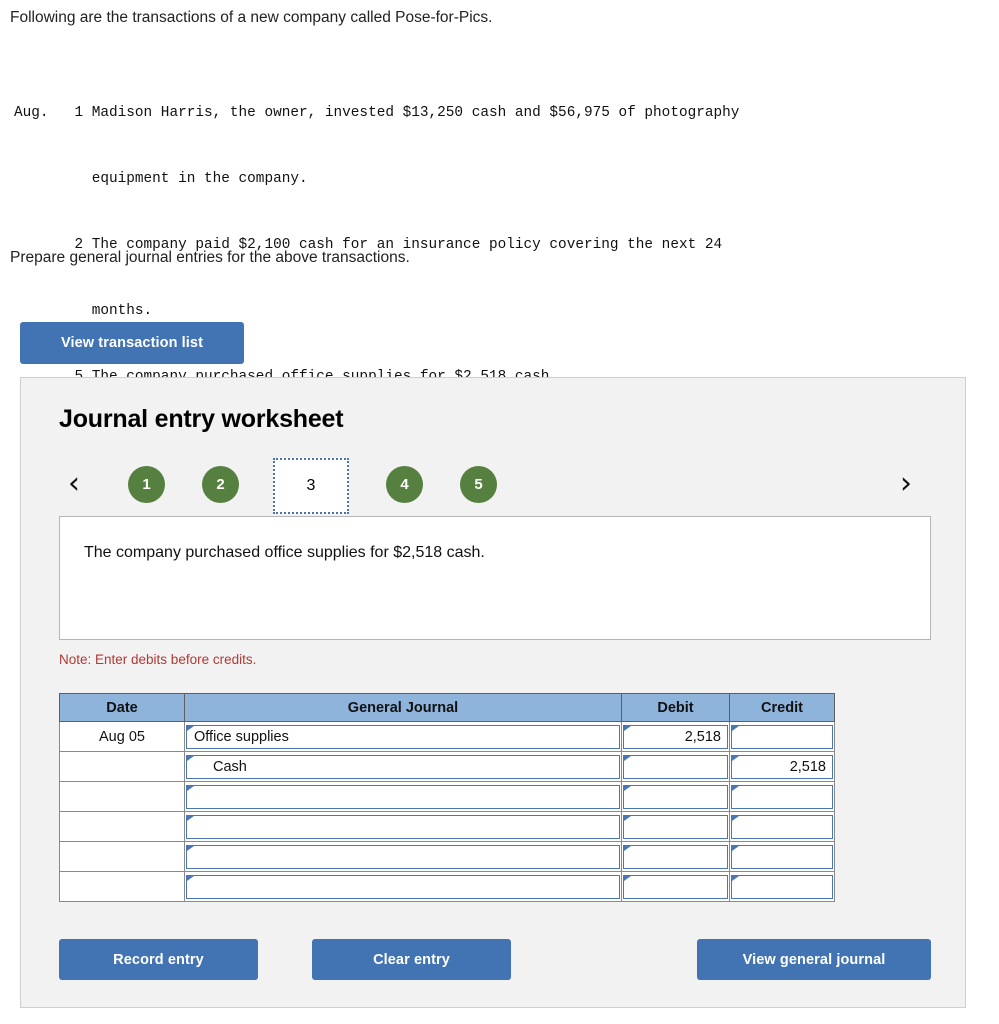 The width and height of the screenshot is (999, 1024). What do you see at coordinates (122, 707) in the screenshot?
I see `column-header-date: Date` at bounding box center [122, 707].